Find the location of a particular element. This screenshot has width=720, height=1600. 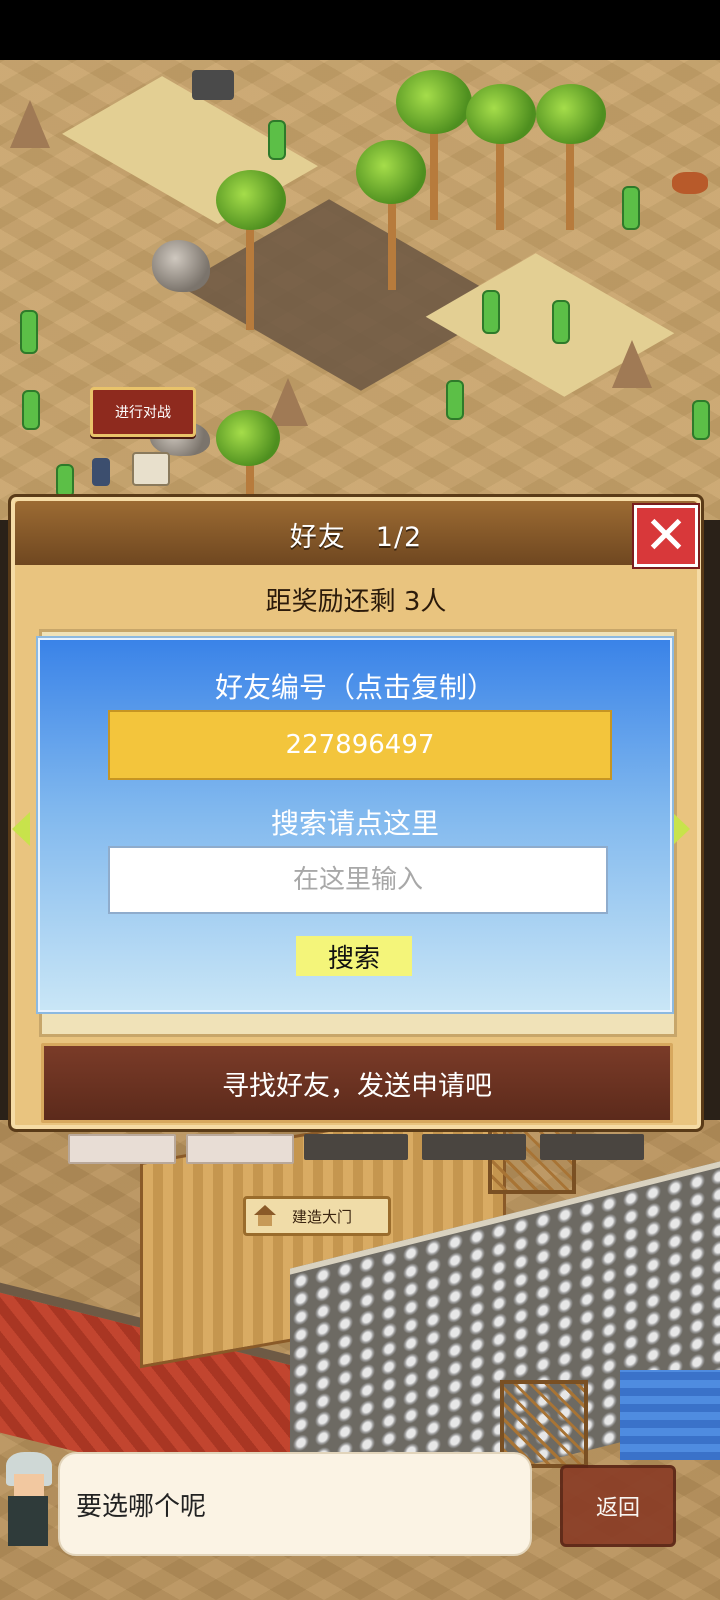

status-bar is located at coordinates (360, 30).